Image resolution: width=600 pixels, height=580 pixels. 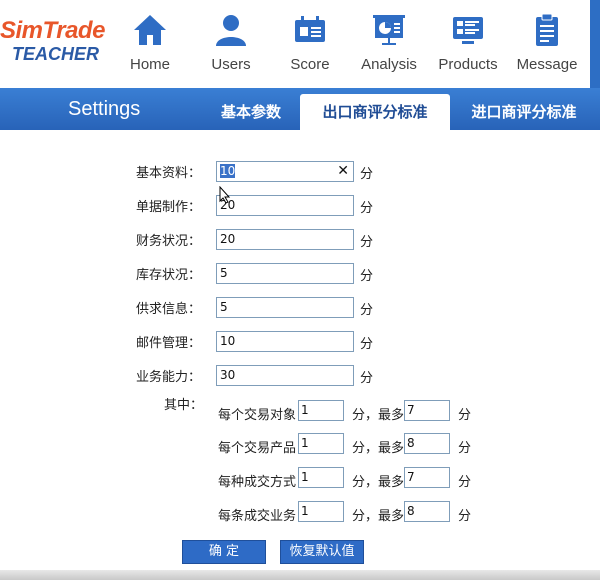 I want to click on user-icon, so click(x=231, y=30).